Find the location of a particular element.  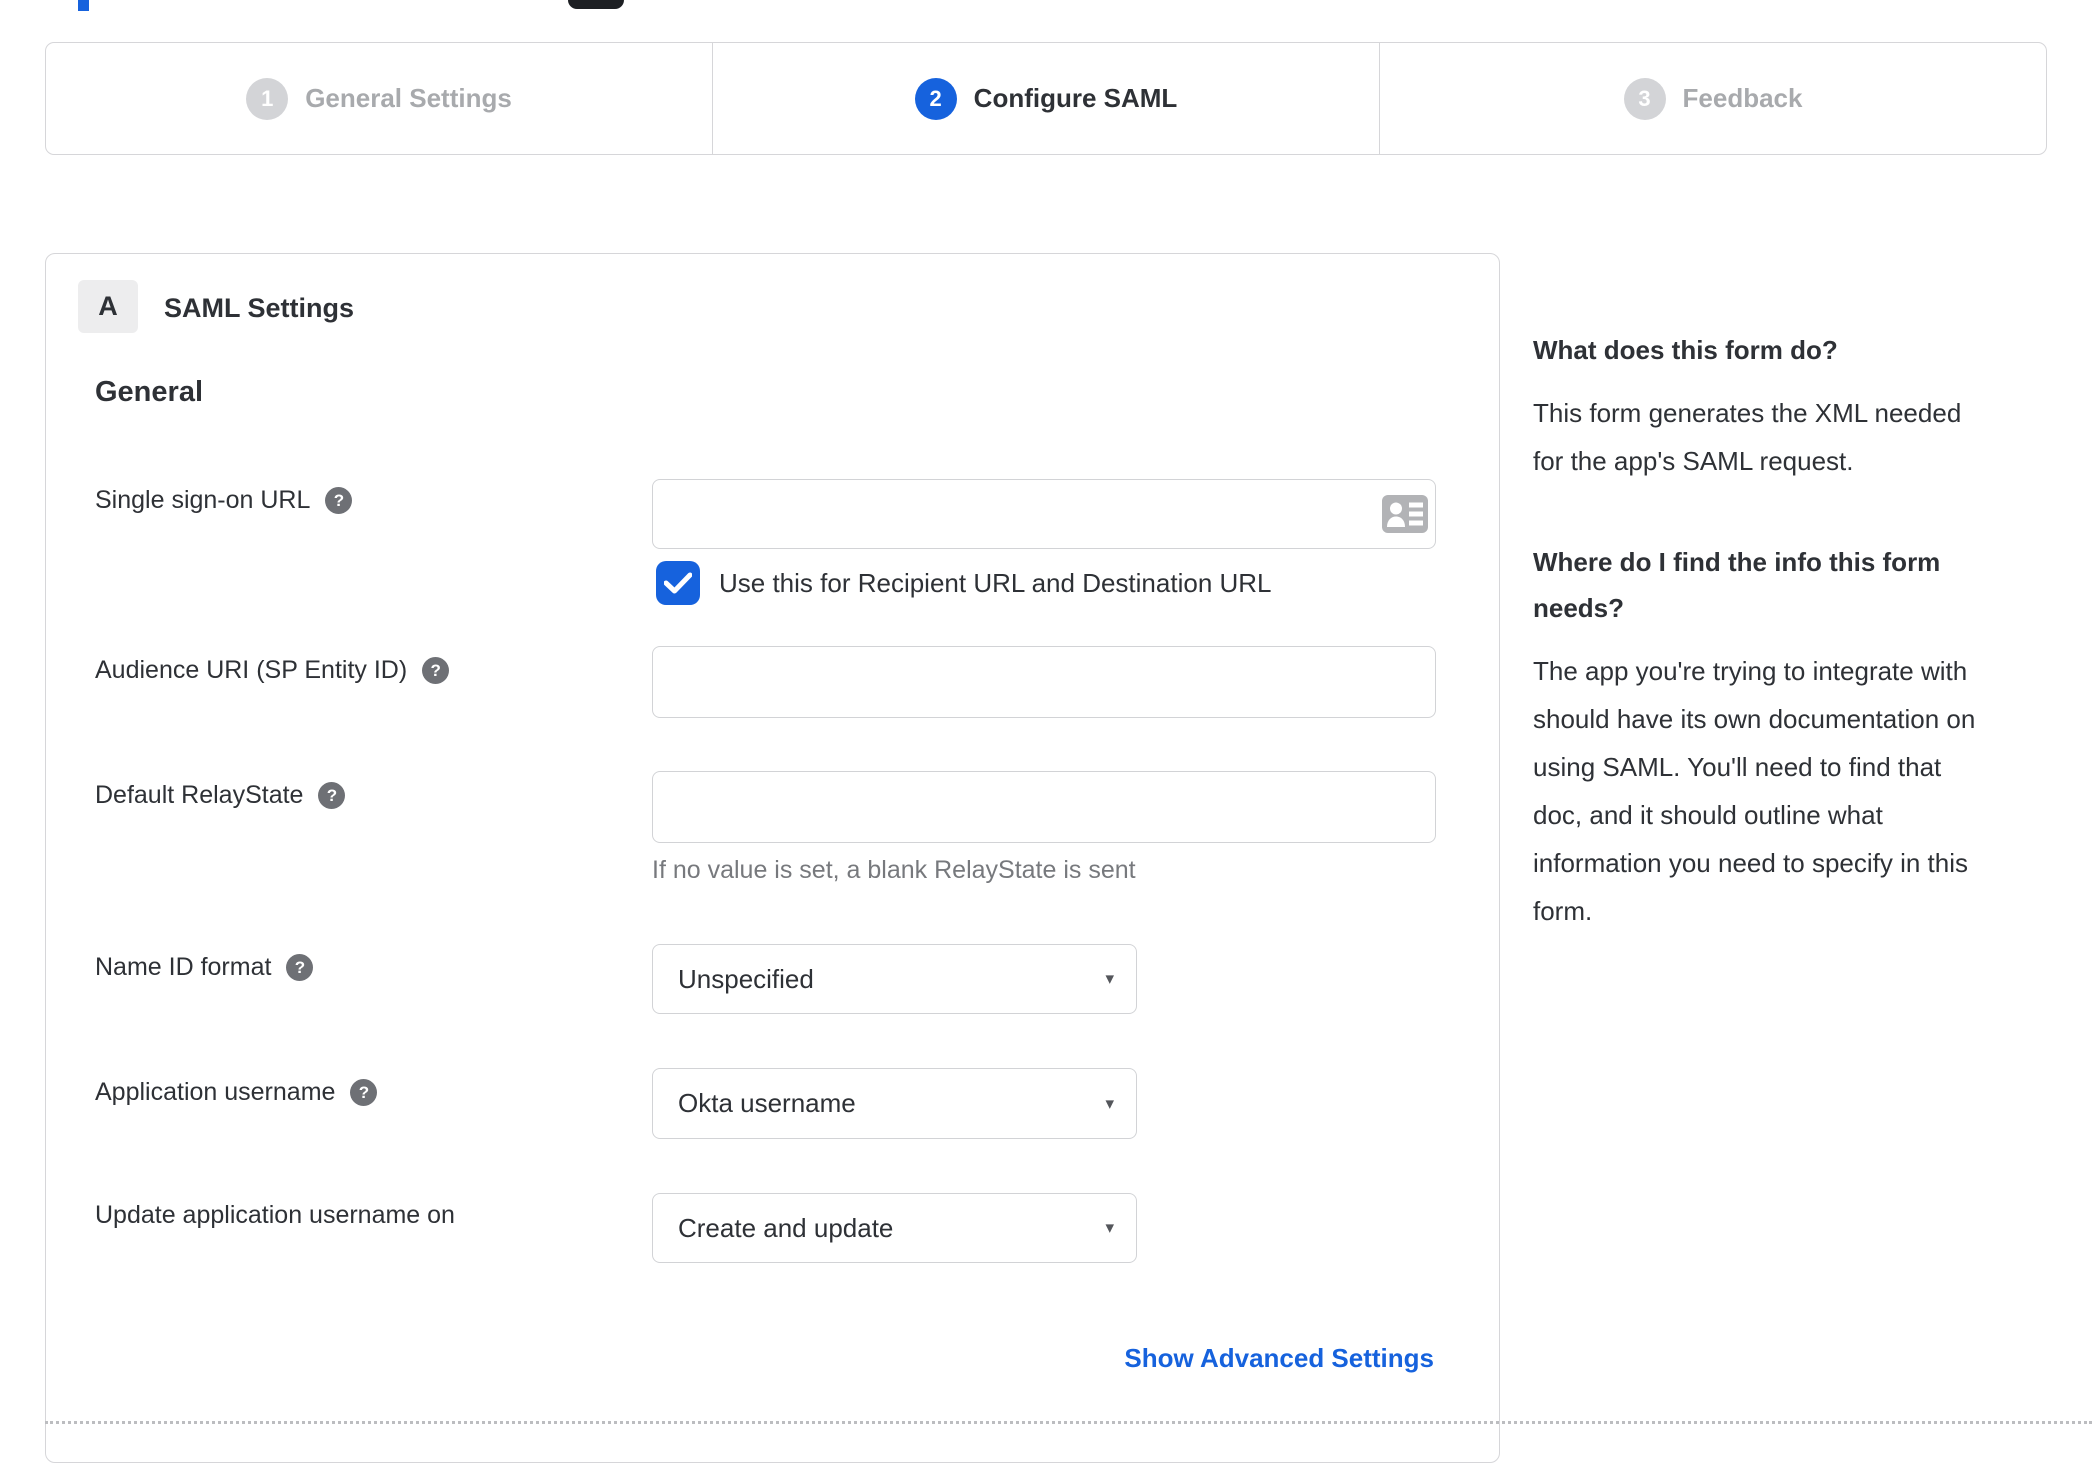

name-id-format-help-icon: ? is located at coordinates (300, 967).